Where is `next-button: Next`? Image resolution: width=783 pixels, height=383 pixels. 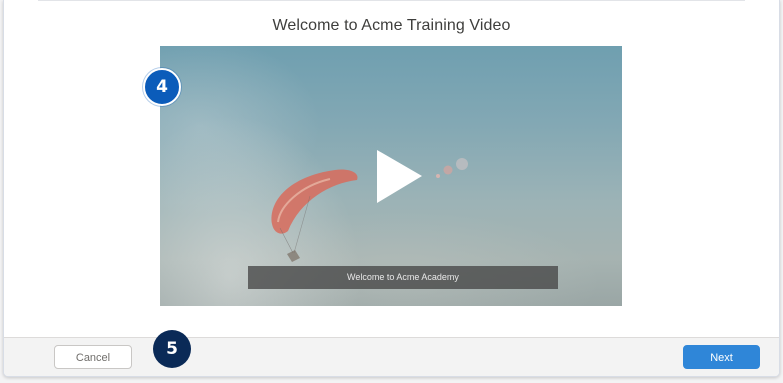
next-button: Next is located at coordinates (721, 357).